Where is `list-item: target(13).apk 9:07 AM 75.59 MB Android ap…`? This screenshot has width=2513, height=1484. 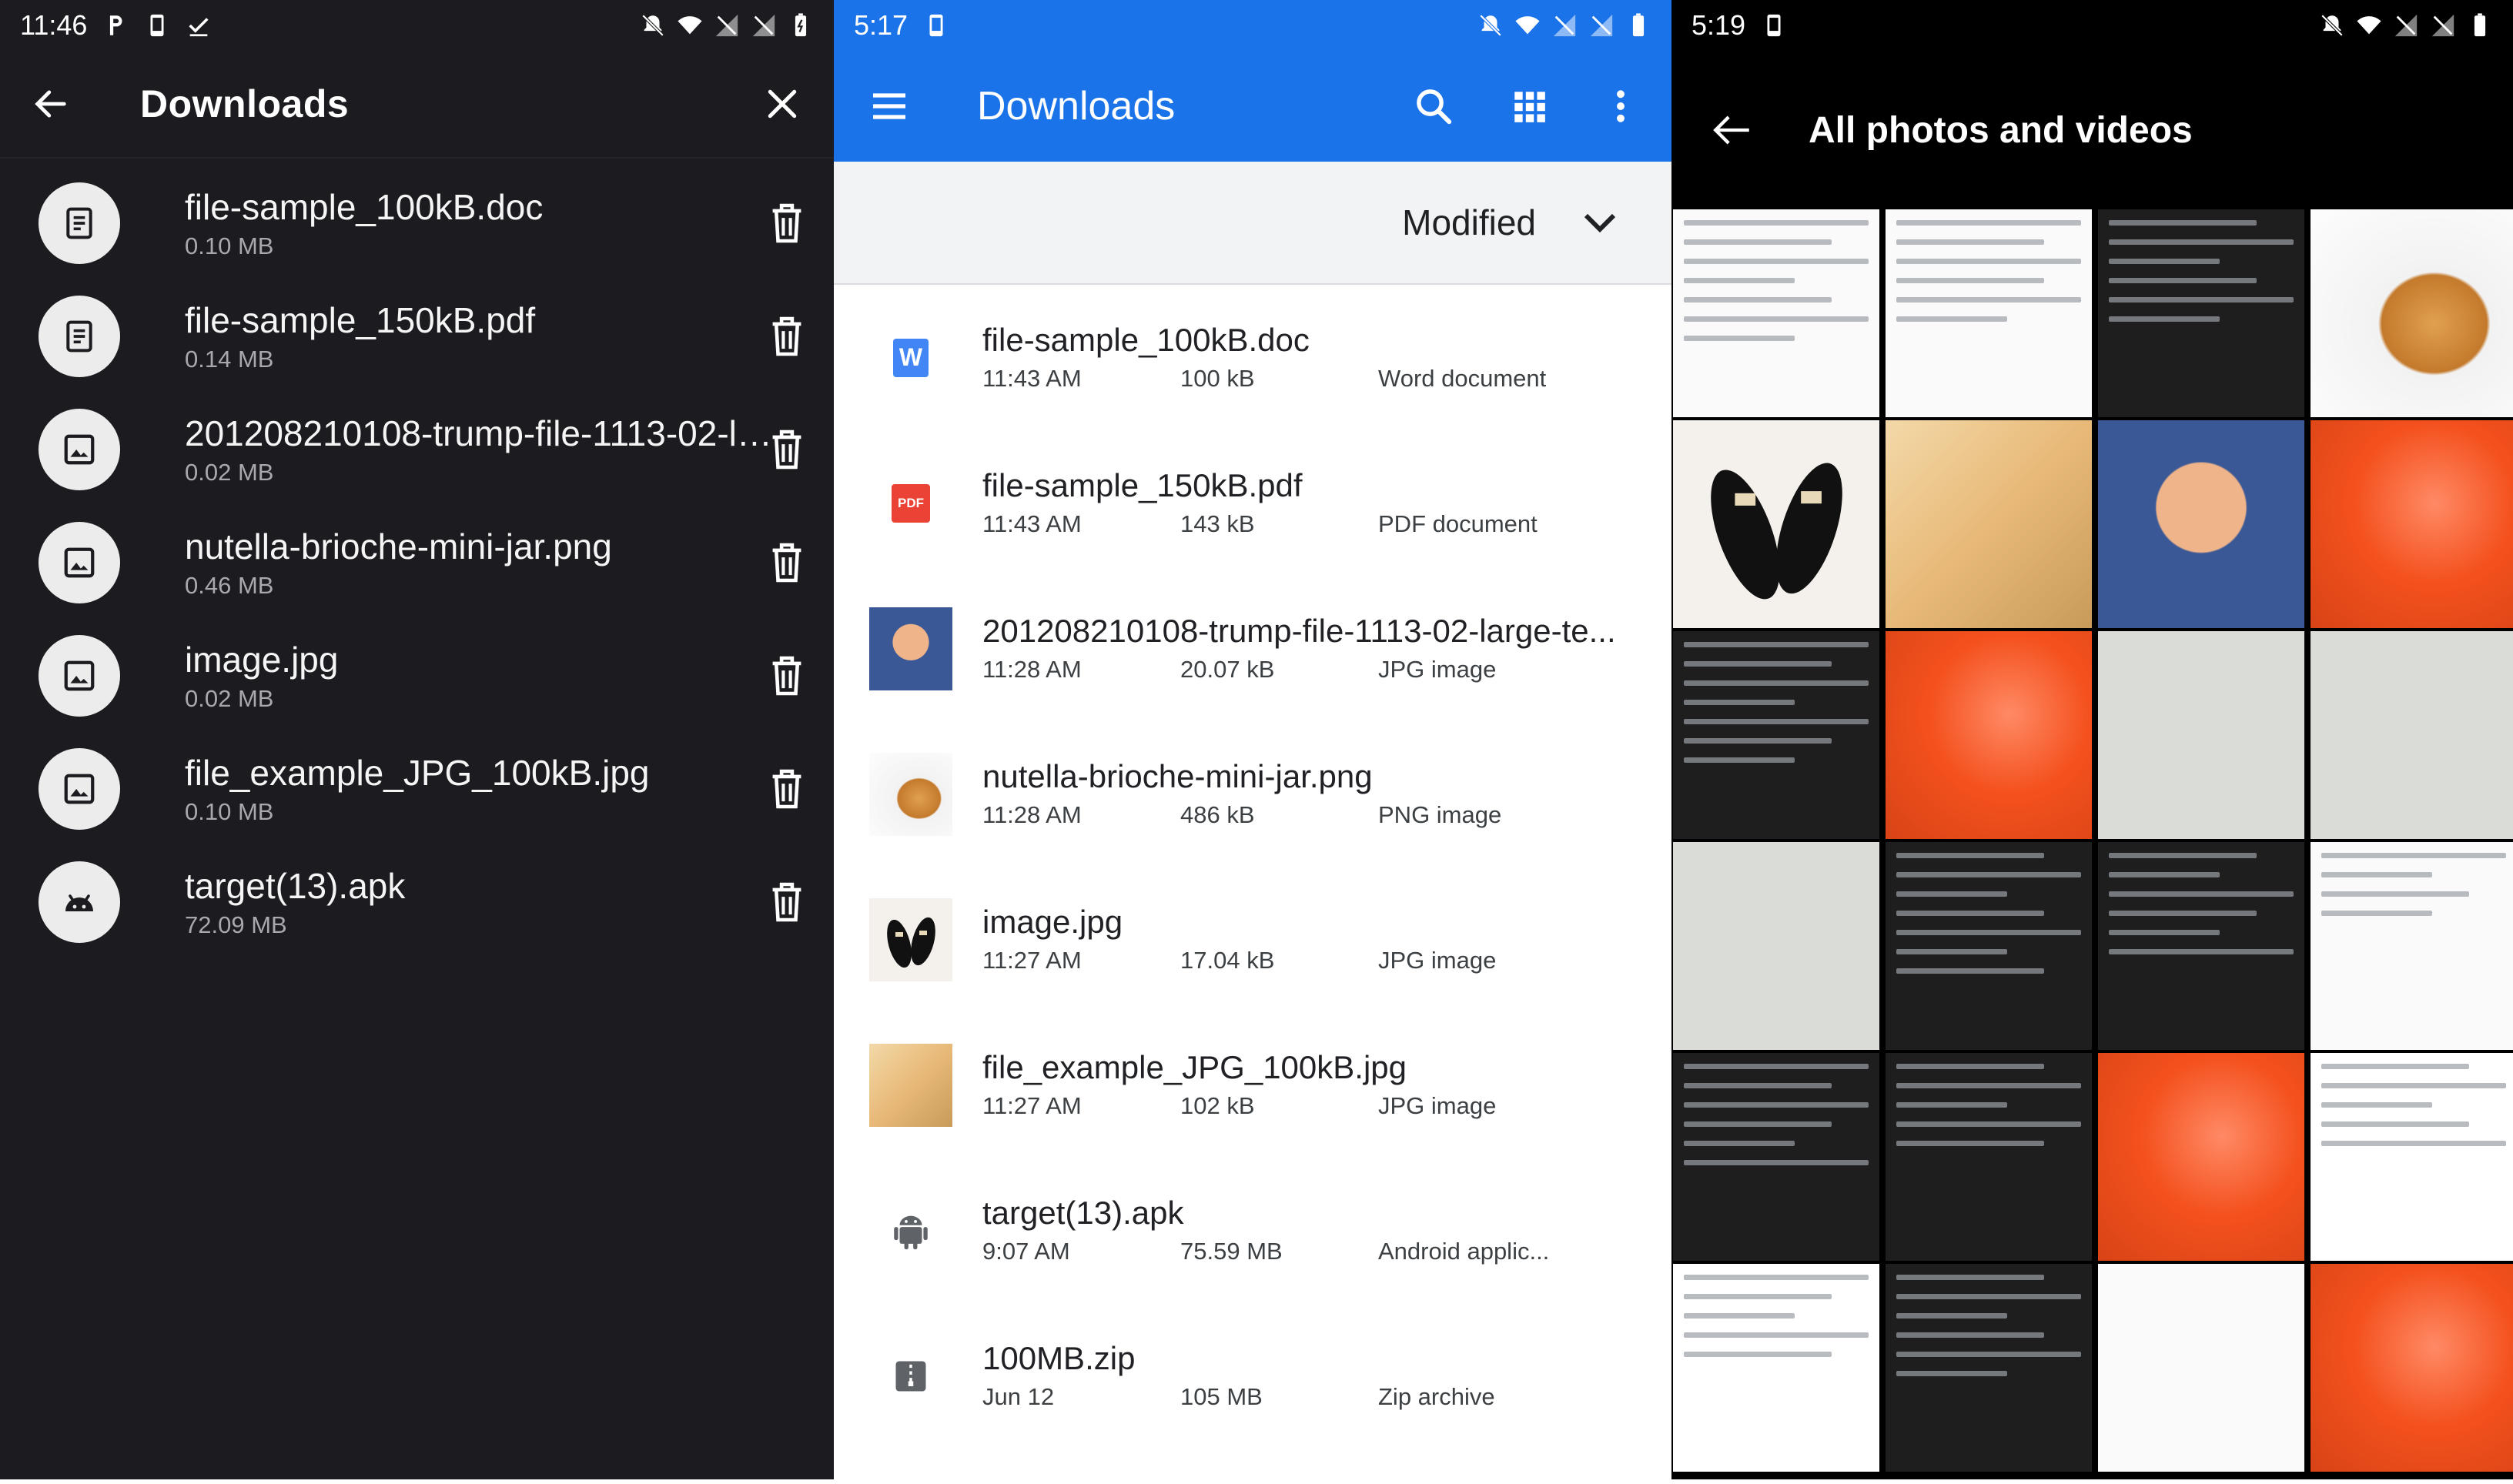
list-item: target(13).apk 9:07 AM 75.59 MB Android ap… is located at coordinates (1252, 1230).